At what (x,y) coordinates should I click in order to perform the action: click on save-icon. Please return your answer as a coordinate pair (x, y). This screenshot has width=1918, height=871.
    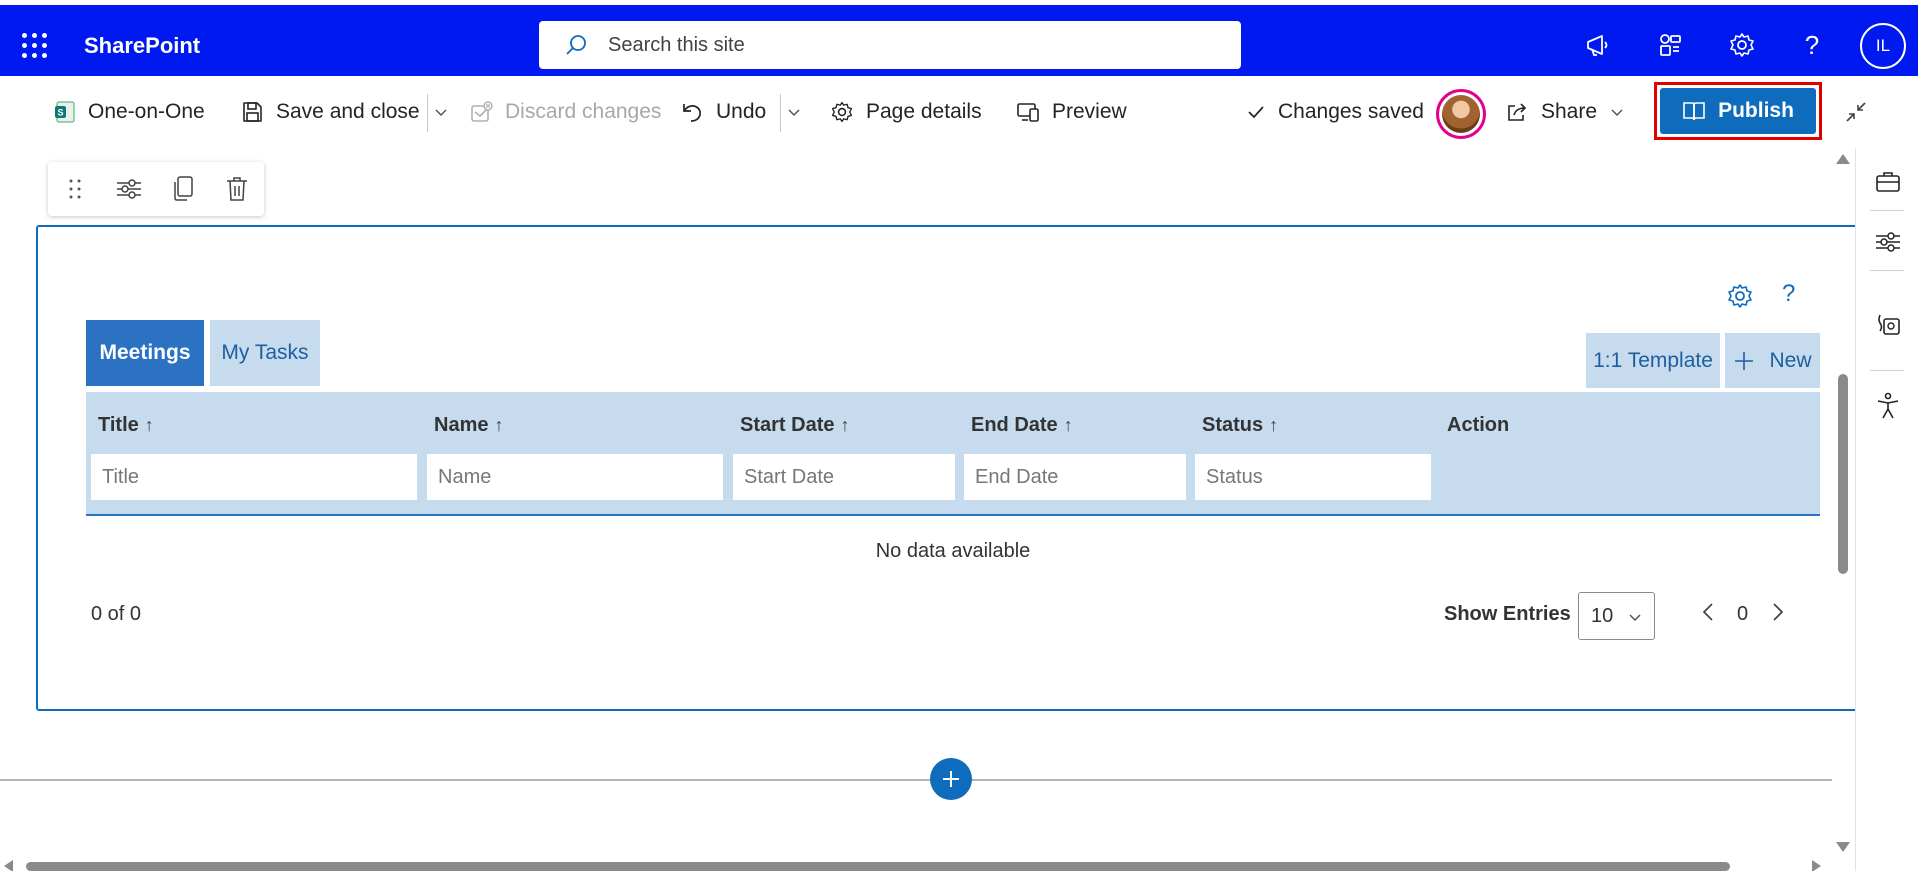
    Looking at the image, I should click on (252, 112).